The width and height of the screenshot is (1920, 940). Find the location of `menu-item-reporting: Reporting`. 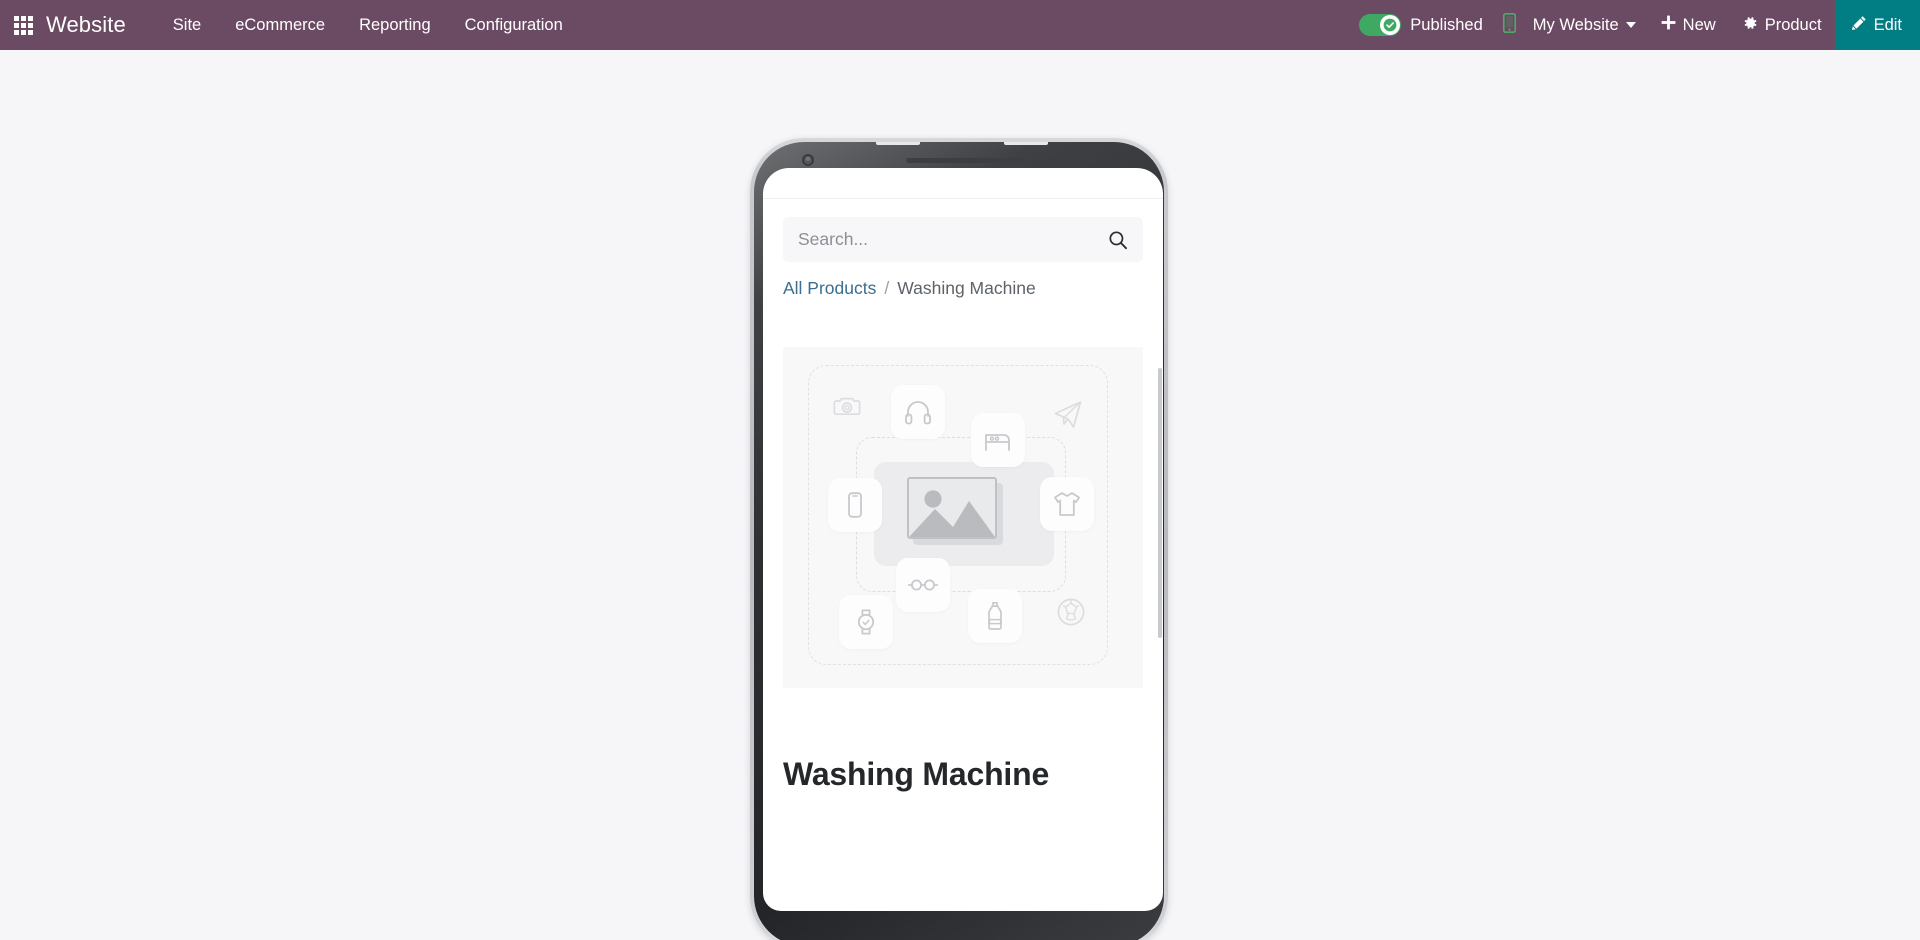

menu-item-reporting: Reporting is located at coordinates (395, 25).